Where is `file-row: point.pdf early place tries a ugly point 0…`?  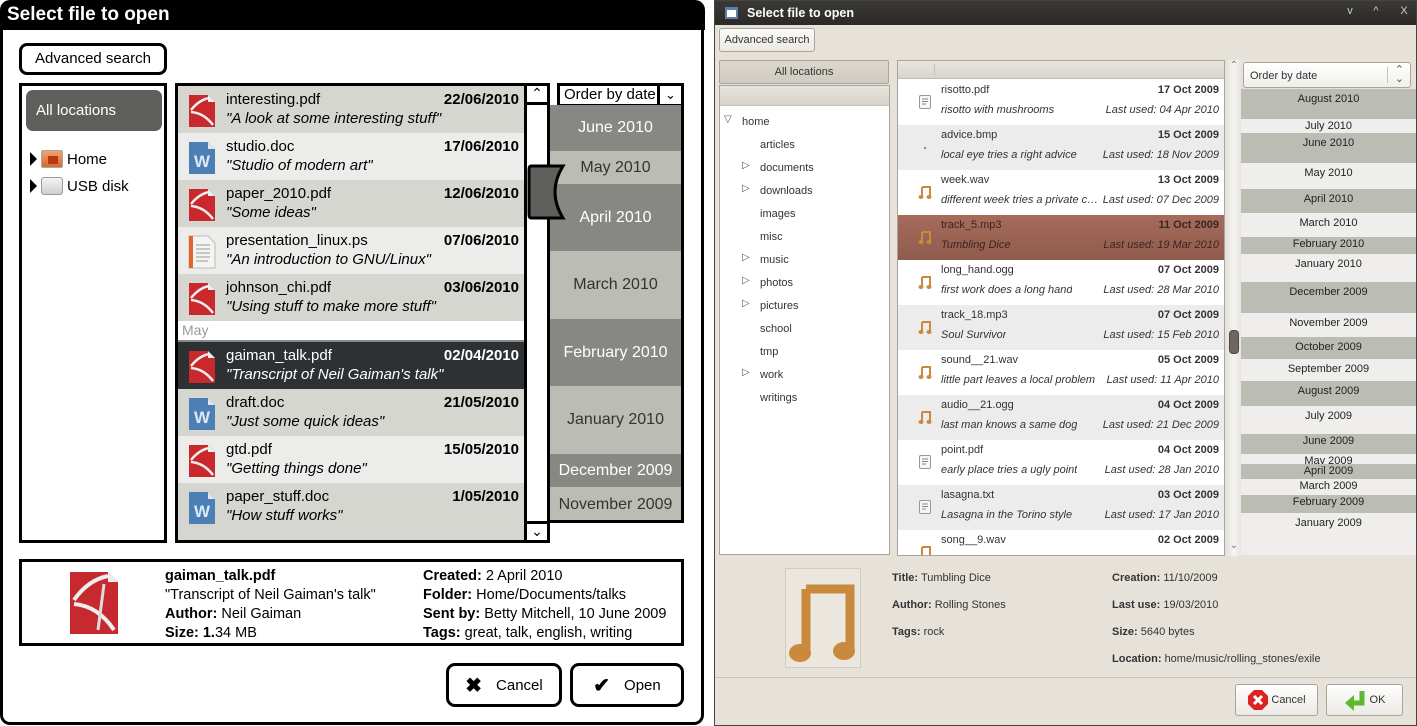
file-row: point.pdf early place tries a ugly point 0… is located at coordinates (1061, 462).